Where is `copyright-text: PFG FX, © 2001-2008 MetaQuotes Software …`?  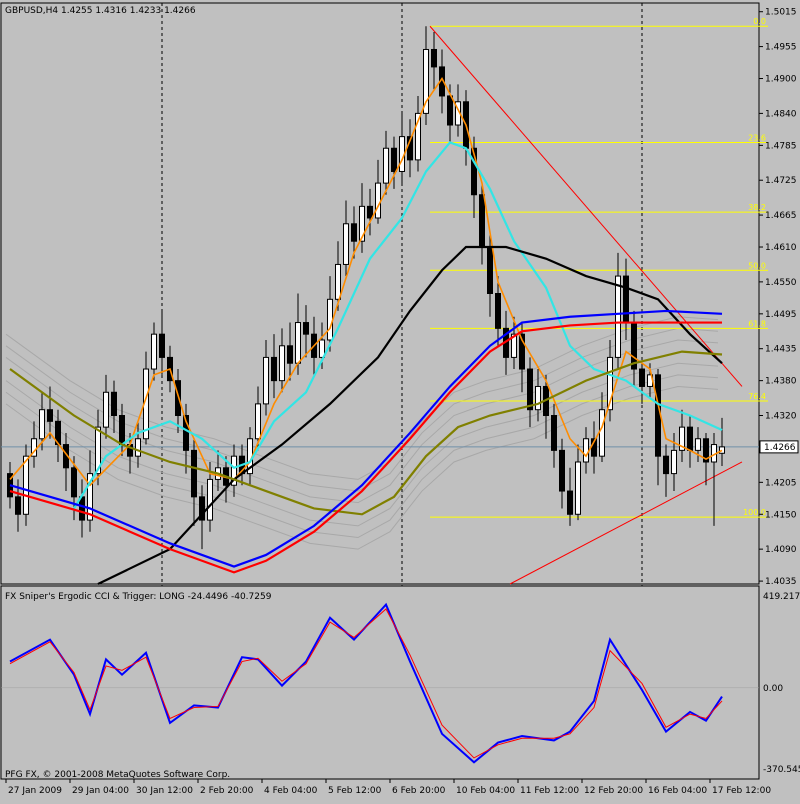
copyright-text: PFG FX, © 2001-2008 MetaQuotes Software … is located at coordinates (117, 775).